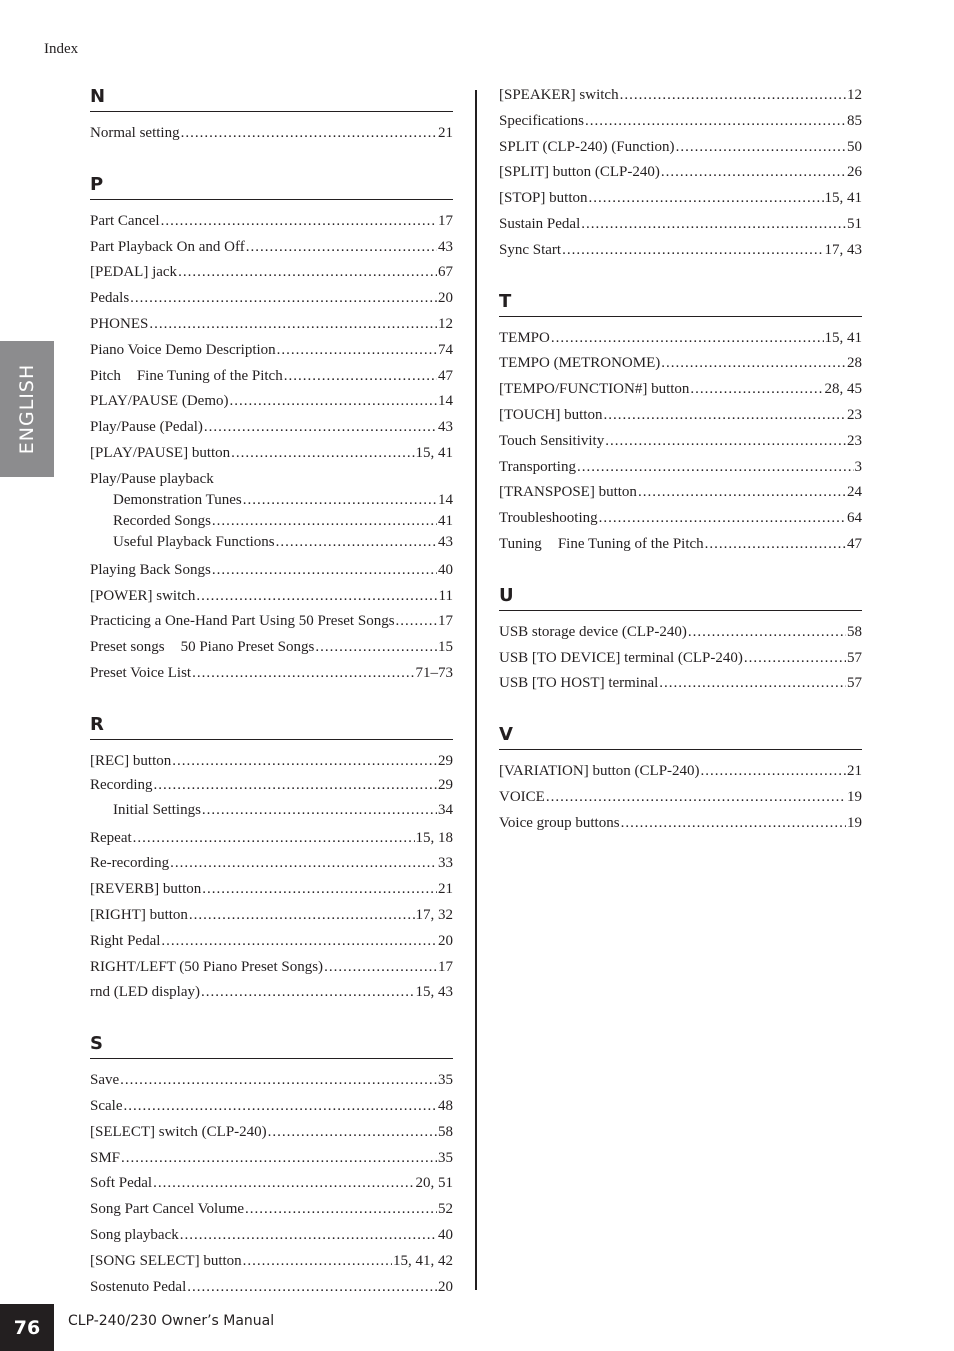  Describe the element at coordinates (271, 325) in the screenshot. I see `index-entry: PHONES 12` at that location.